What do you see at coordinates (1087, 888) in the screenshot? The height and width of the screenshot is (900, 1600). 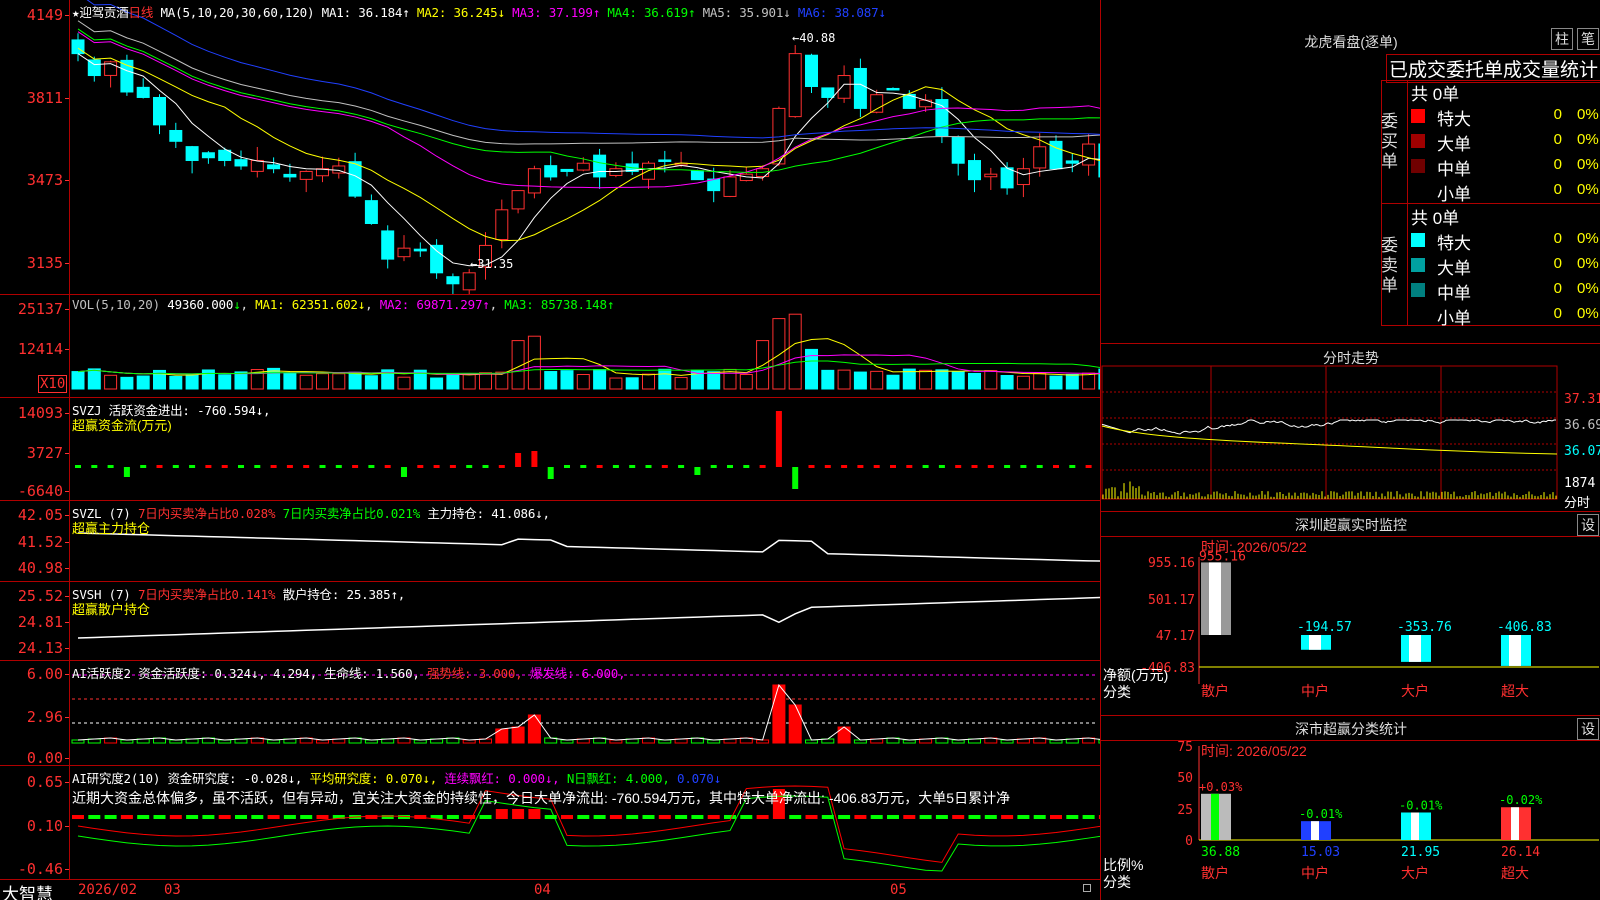 I see `lock-icon` at bounding box center [1087, 888].